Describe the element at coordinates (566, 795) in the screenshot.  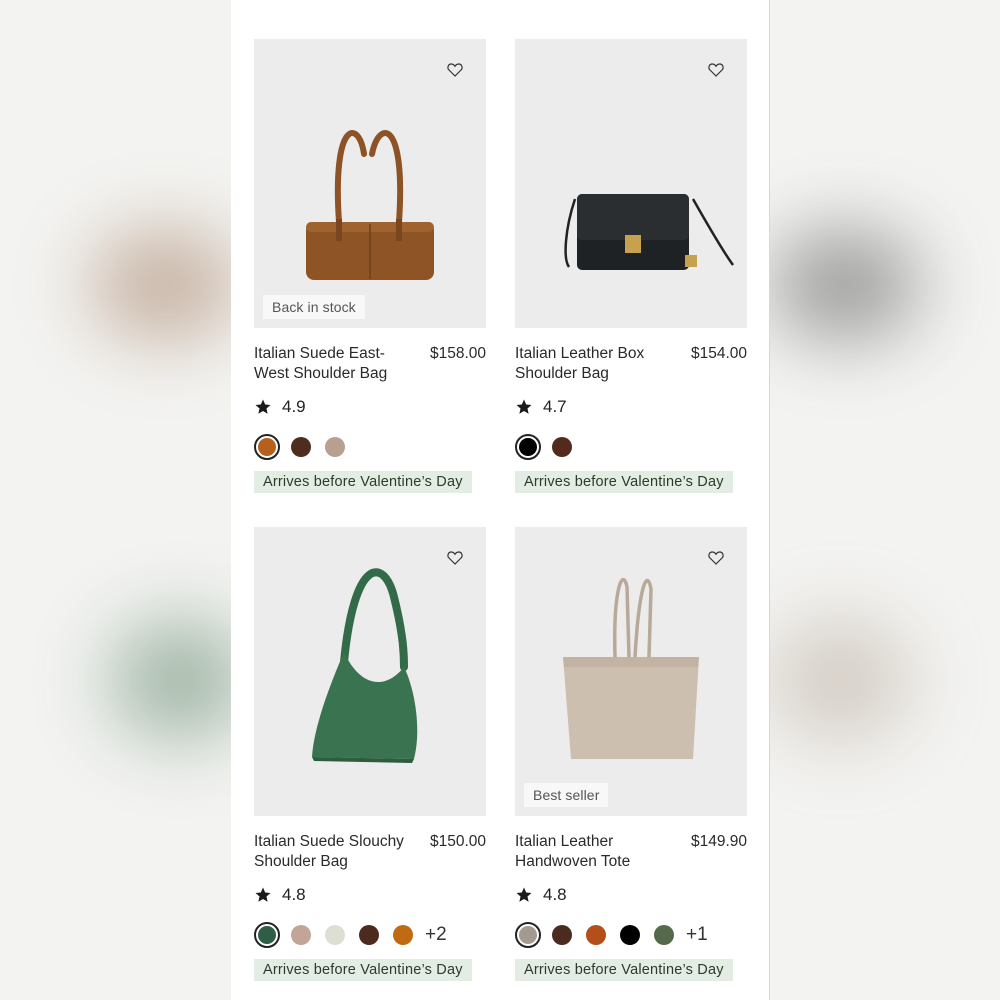
I see `status-badge: Best seller` at that location.